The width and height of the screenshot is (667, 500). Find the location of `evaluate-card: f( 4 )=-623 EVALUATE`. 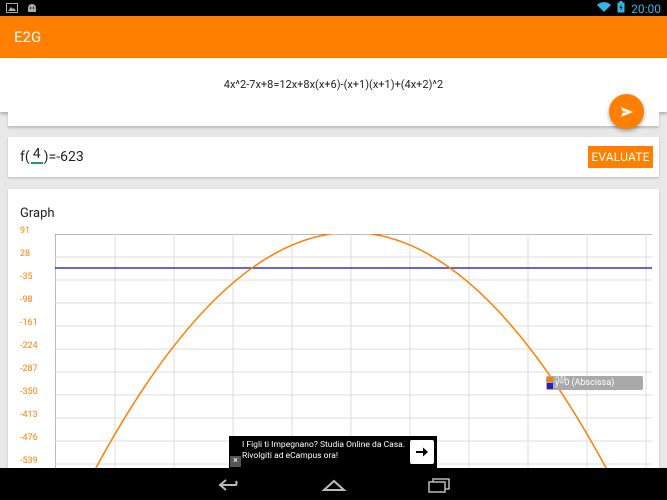

evaluate-card: f( 4 )=-623 EVALUATE is located at coordinates (333, 157).